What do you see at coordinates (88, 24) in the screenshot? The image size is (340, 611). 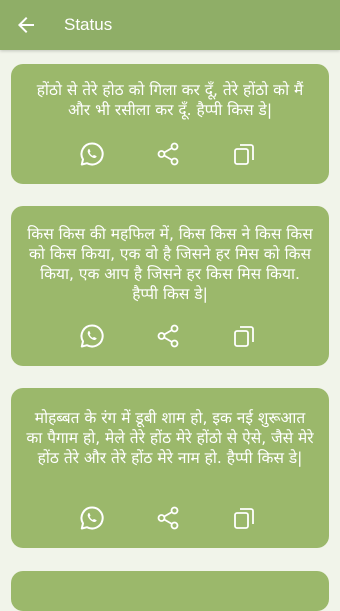 I see `page-title: Status` at bounding box center [88, 24].